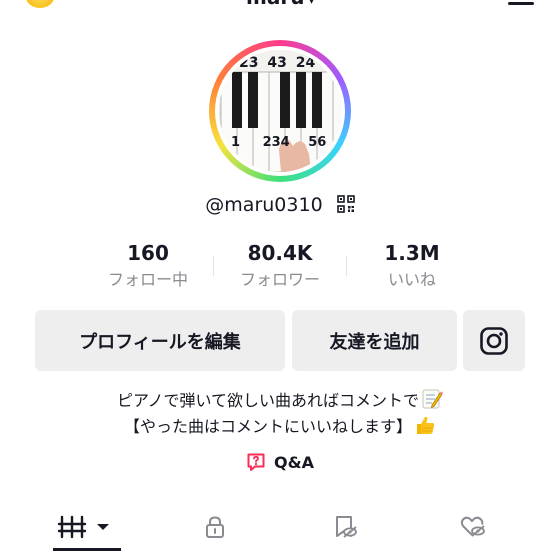 The width and height of the screenshot is (560, 560). I want to click on likes-label: いいね, so click(411, 279).